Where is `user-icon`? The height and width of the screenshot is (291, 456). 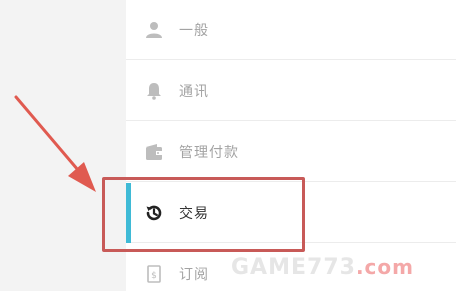
user-icon is located at coordinates (154, 30).